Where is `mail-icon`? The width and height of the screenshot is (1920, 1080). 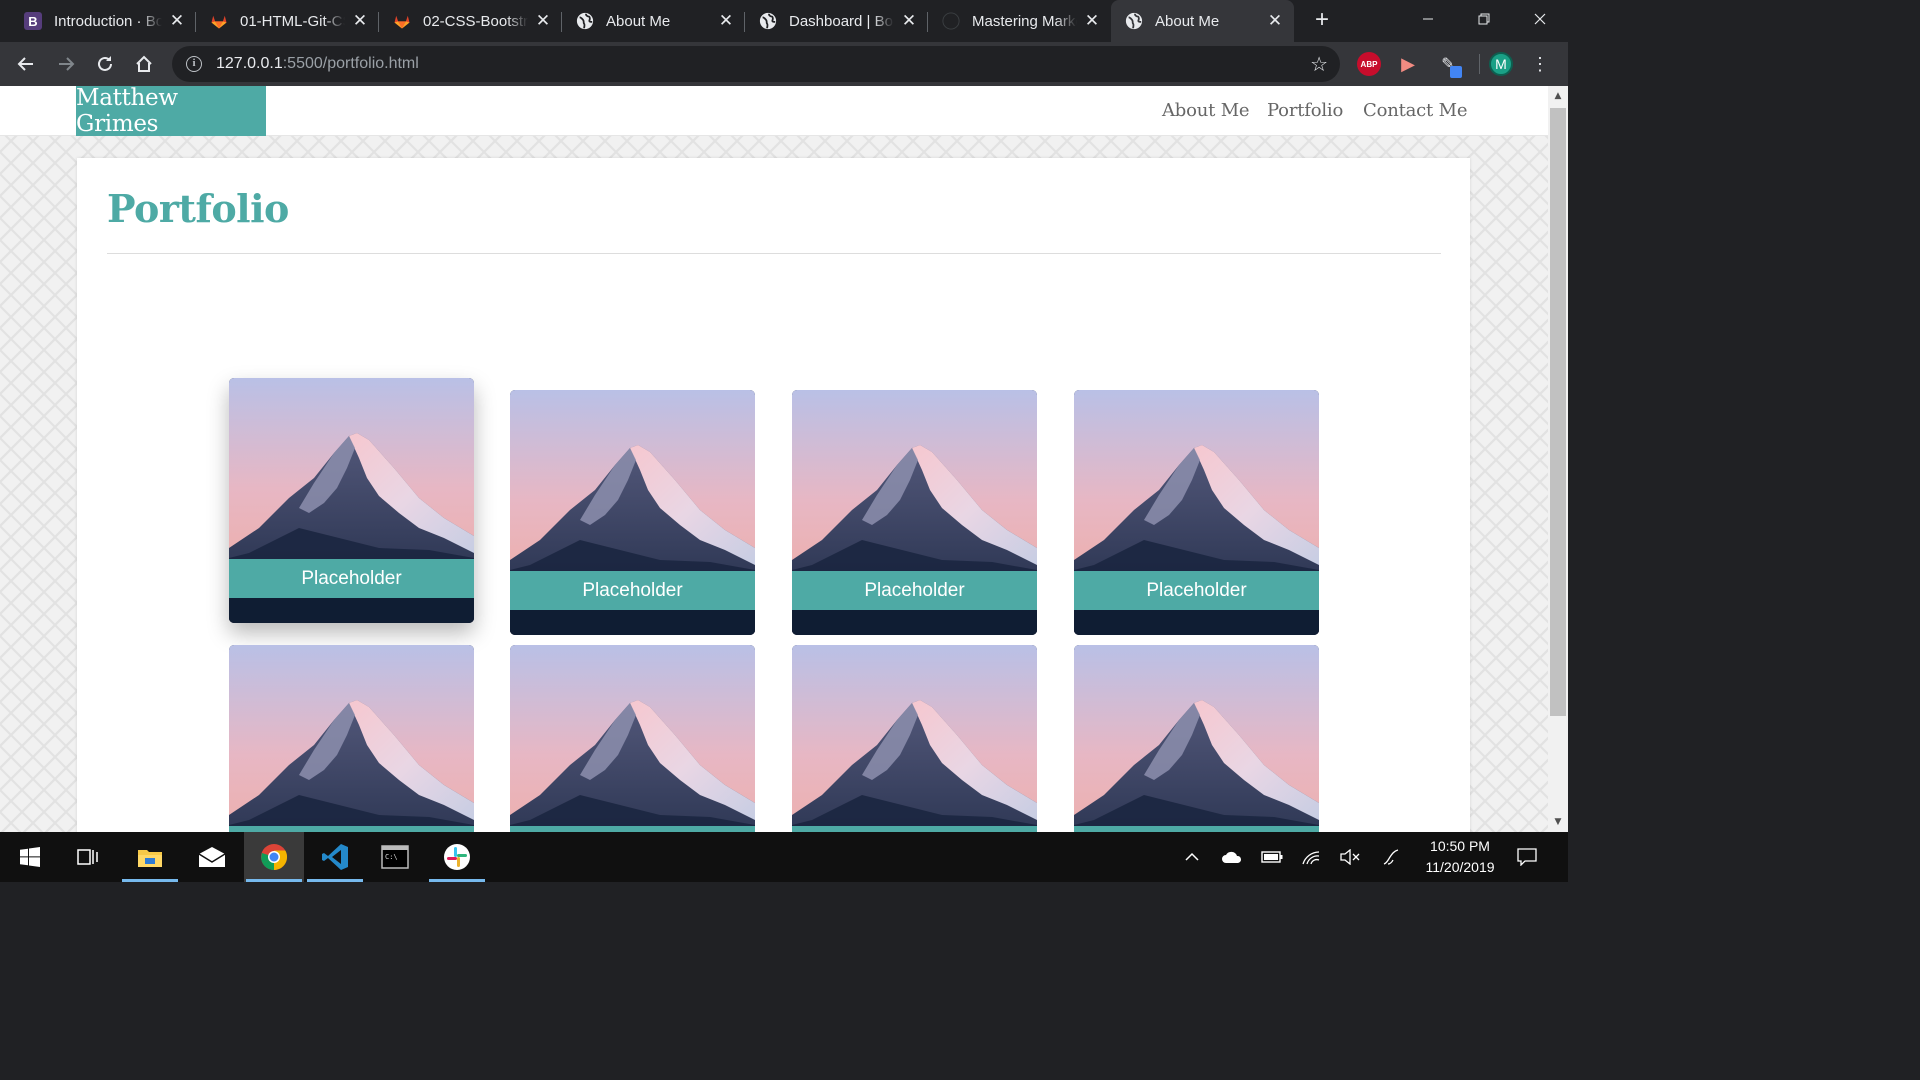 mail-icon is located at coordinates (212, 857).